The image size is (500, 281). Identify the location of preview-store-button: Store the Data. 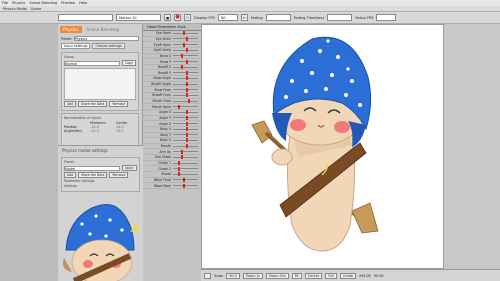
(93, 175).